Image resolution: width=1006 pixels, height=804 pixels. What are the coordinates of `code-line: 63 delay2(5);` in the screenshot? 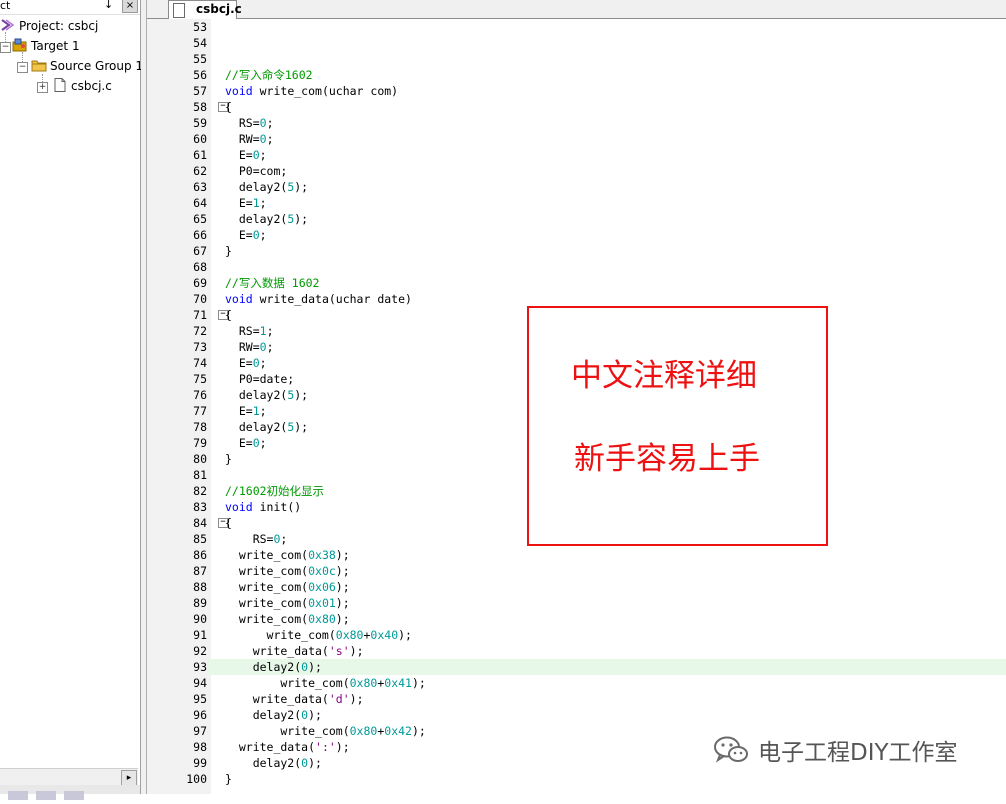 It's located at (576, 187).